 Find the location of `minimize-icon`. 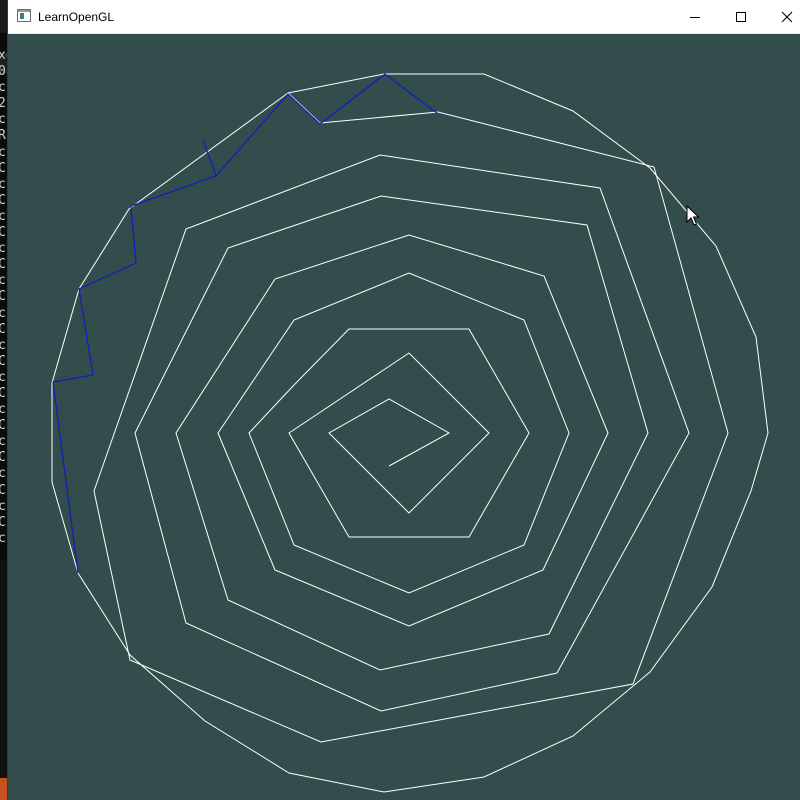

minimize-icon is located at coordinates (695, 17).